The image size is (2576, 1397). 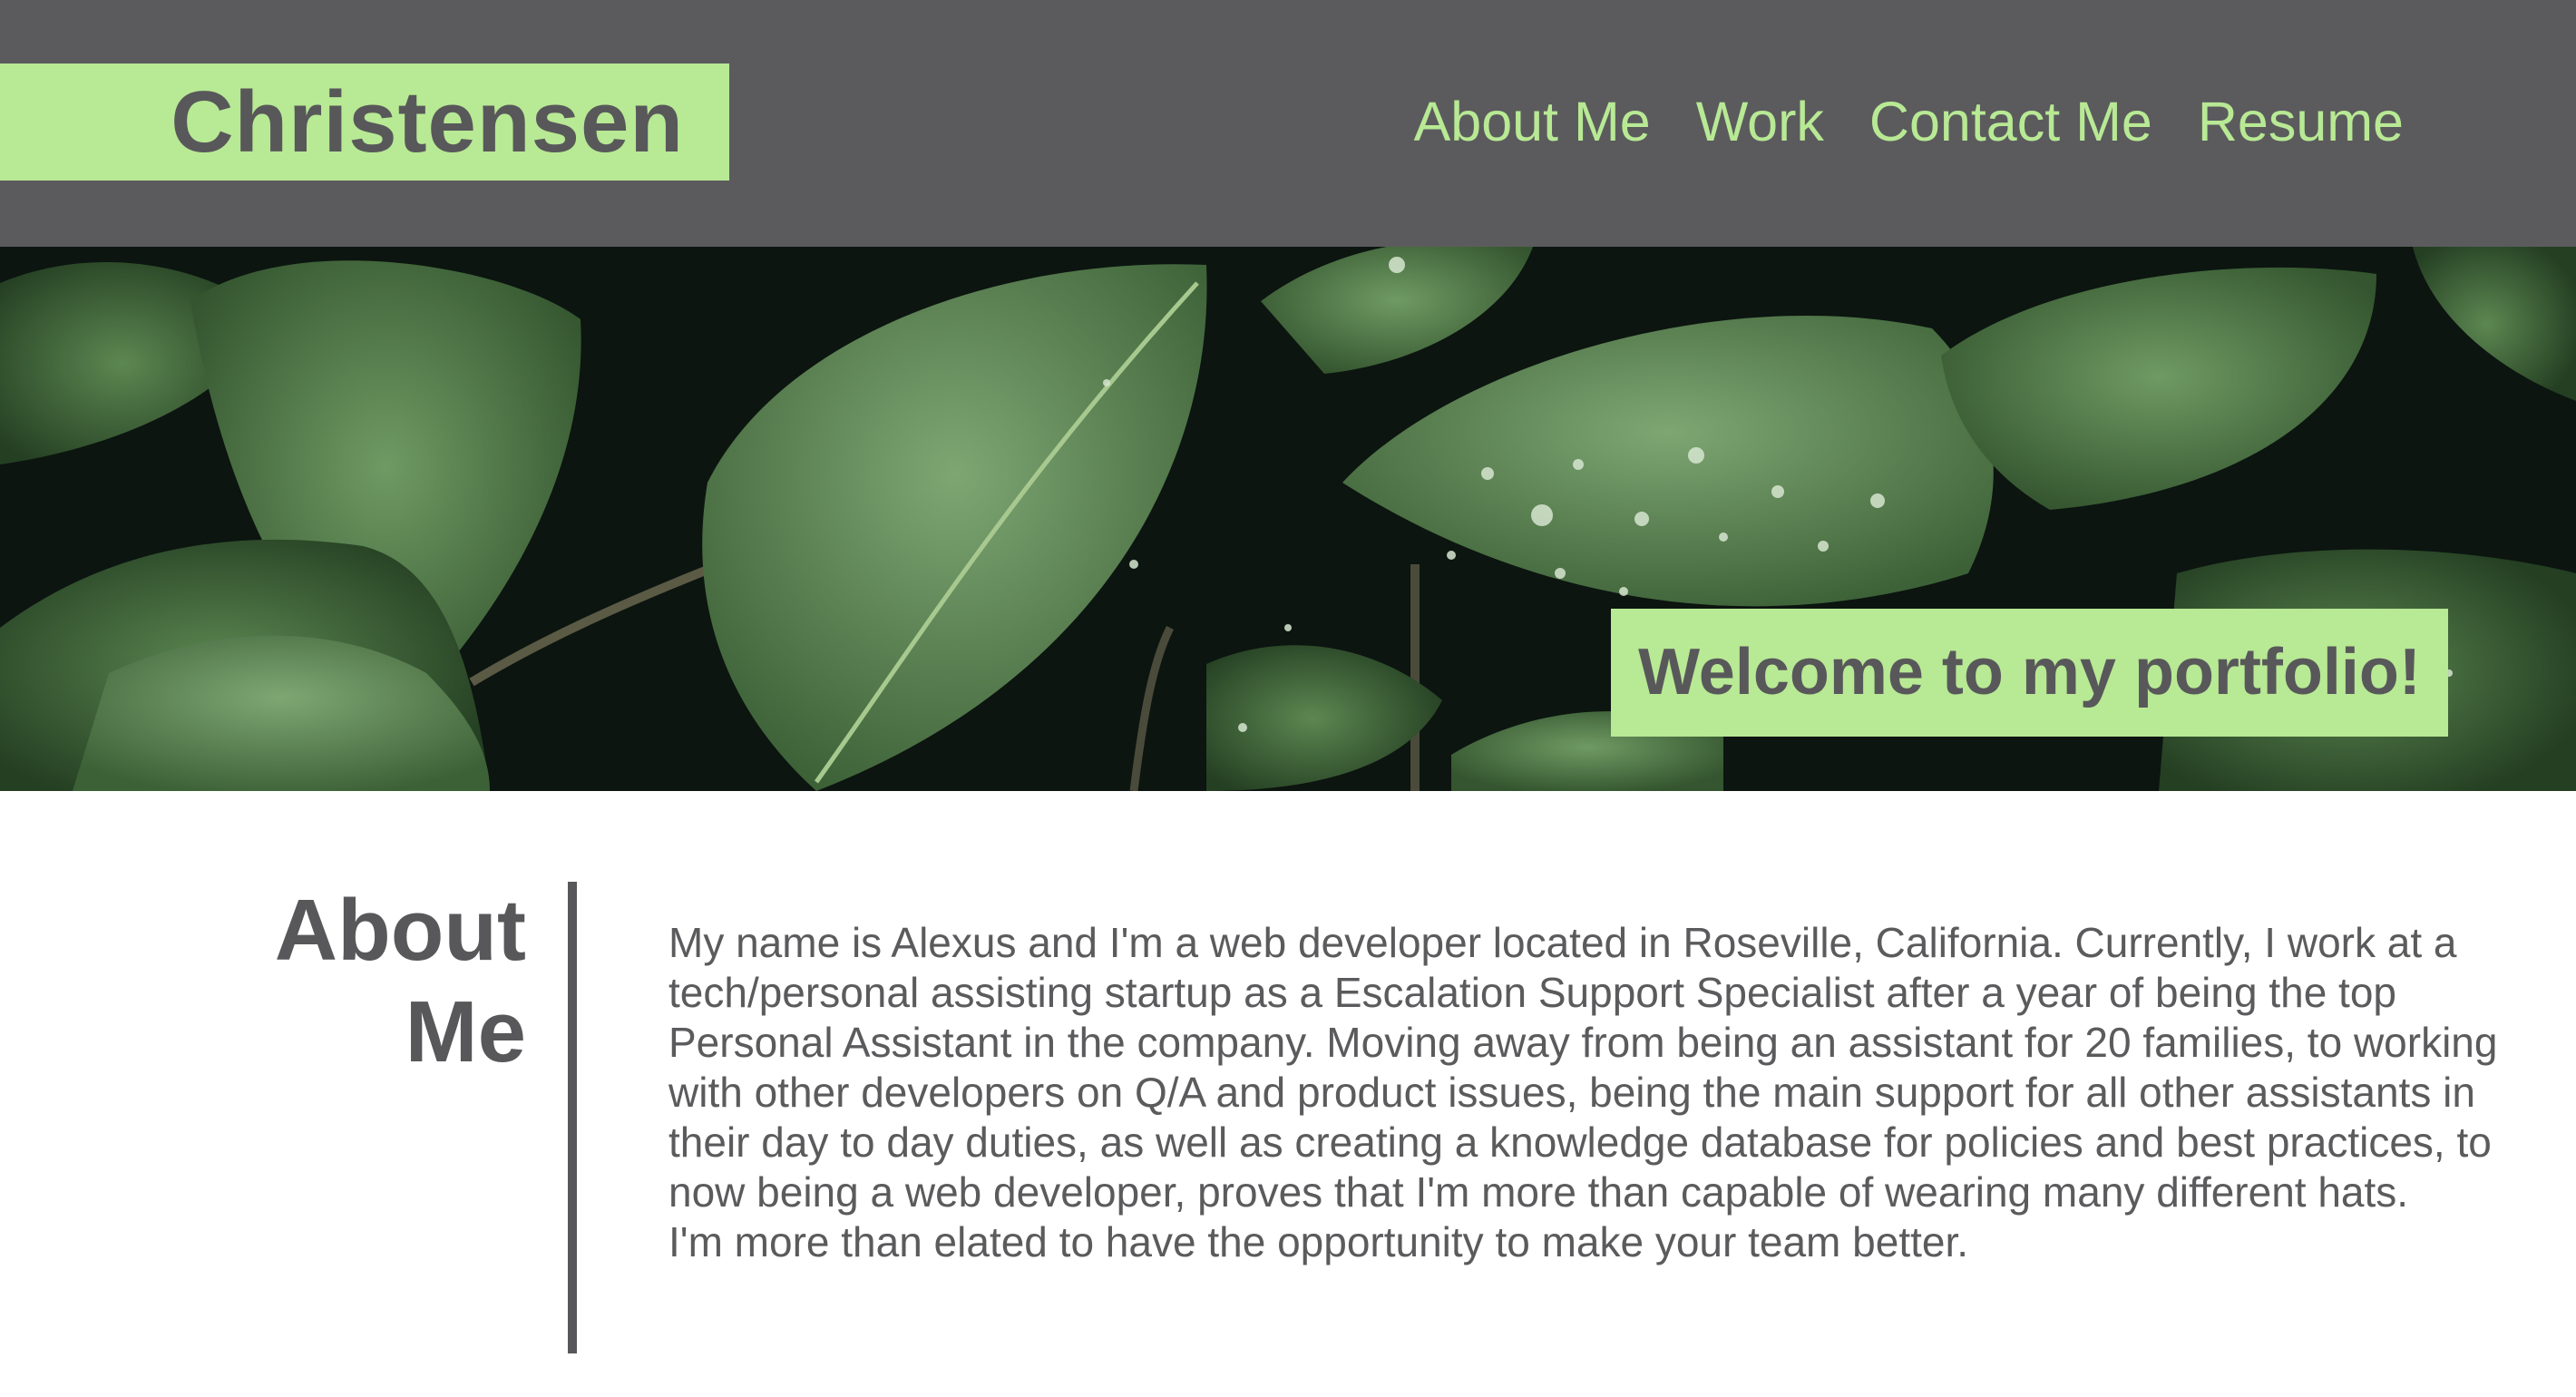 I want to click on main-nav: About Me Work Contact Me Resume, so click(x=1909, y=122).